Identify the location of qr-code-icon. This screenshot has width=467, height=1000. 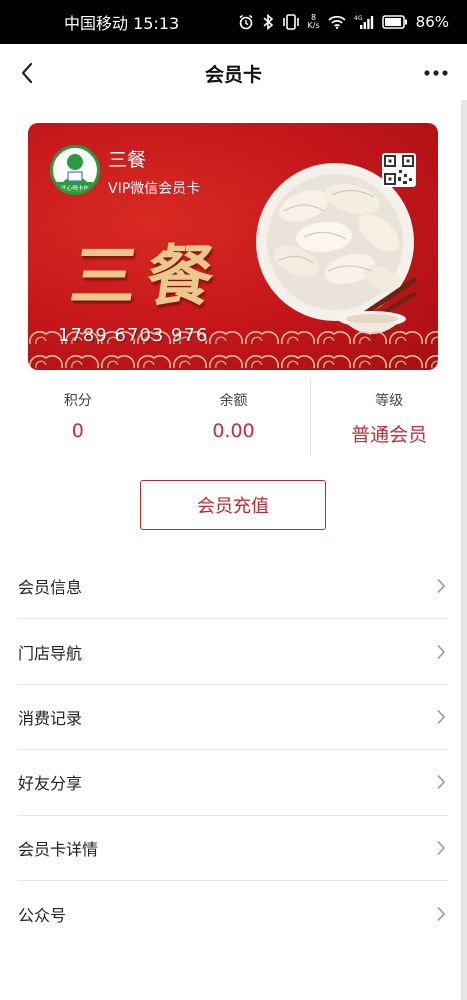
(399, 170).